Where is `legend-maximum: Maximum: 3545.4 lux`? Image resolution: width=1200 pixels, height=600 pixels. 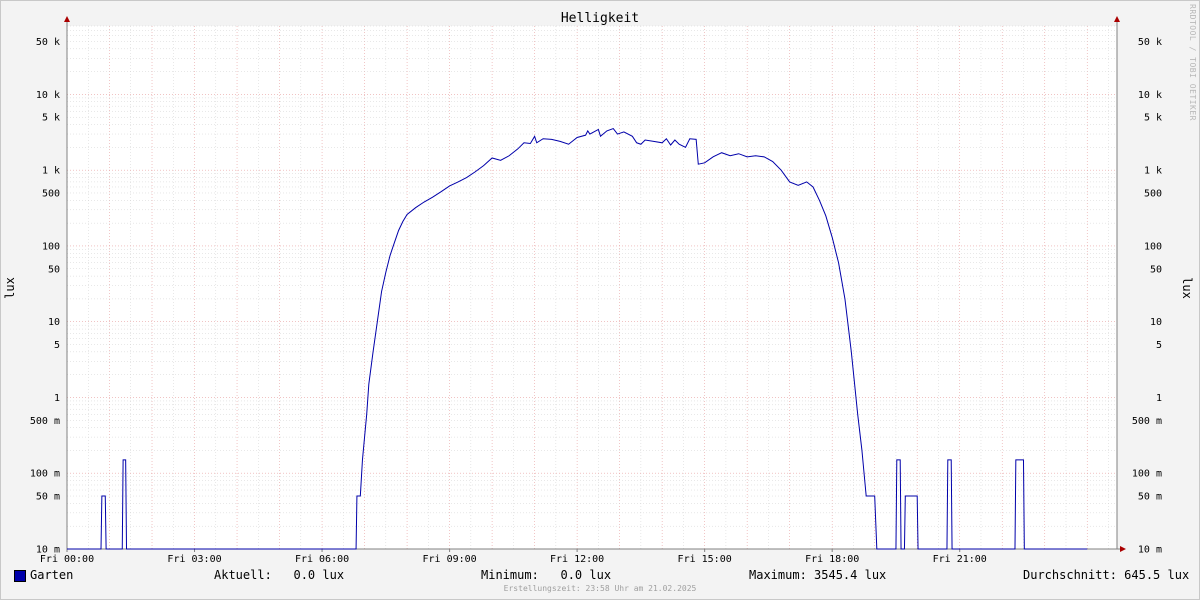 legend-maximum: Maximum: 3545.4 lux is located at coordinates (818, 575).